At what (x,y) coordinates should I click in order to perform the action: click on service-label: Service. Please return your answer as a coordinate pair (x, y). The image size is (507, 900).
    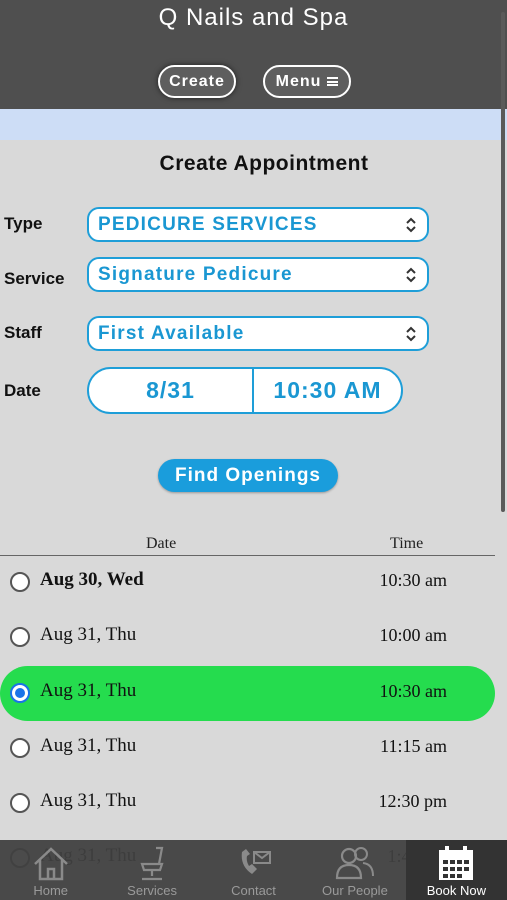
    Looking at the image, I should click on (34, 278).